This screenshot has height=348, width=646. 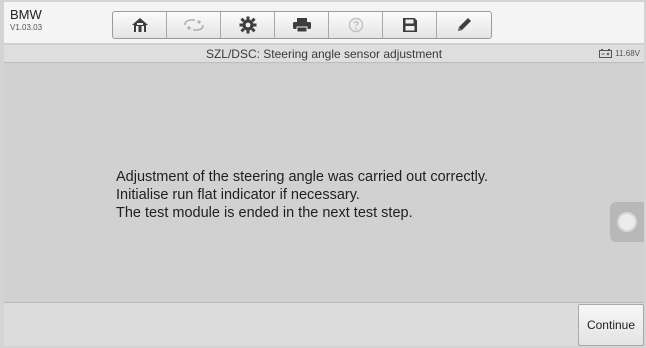 I want to click on help-icon, so click(x=355, y=25).